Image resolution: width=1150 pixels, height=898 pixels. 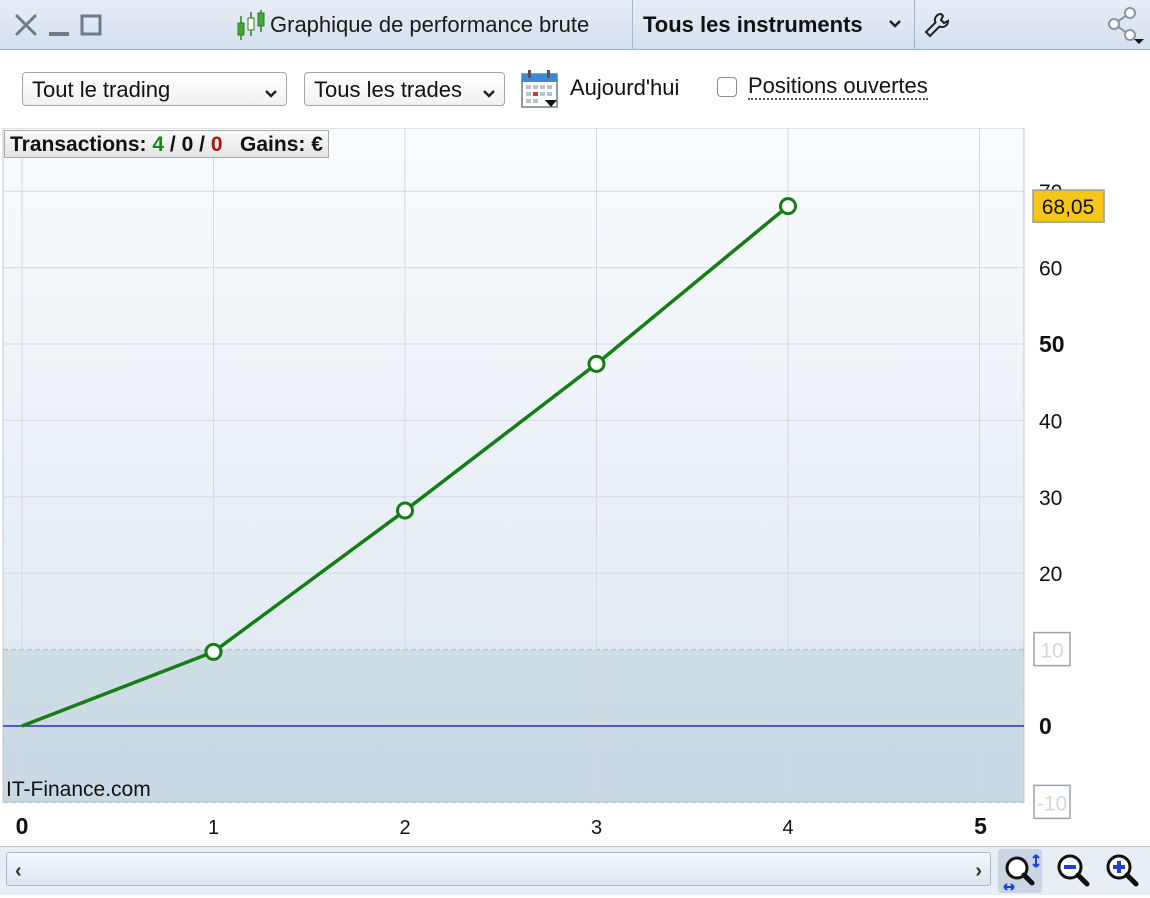 I want to click on chart-title-segment: Graphique de performance brute, so click(x=431, y=25).